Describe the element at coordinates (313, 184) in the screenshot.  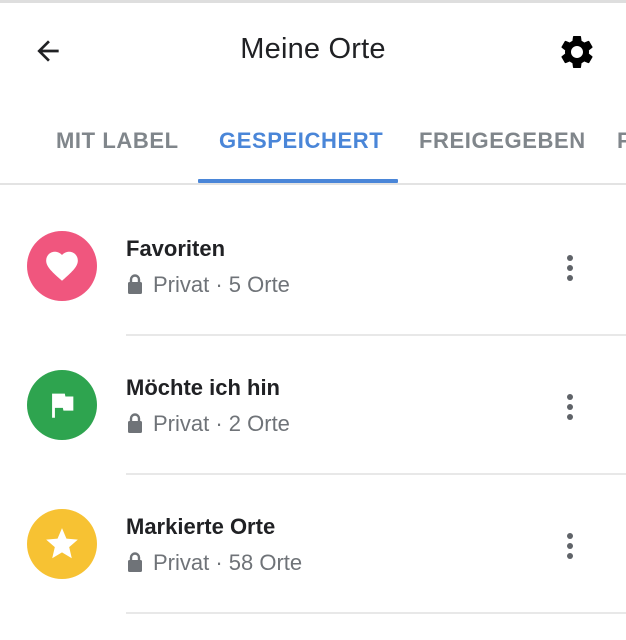
I see `tabs-divider` at that location.